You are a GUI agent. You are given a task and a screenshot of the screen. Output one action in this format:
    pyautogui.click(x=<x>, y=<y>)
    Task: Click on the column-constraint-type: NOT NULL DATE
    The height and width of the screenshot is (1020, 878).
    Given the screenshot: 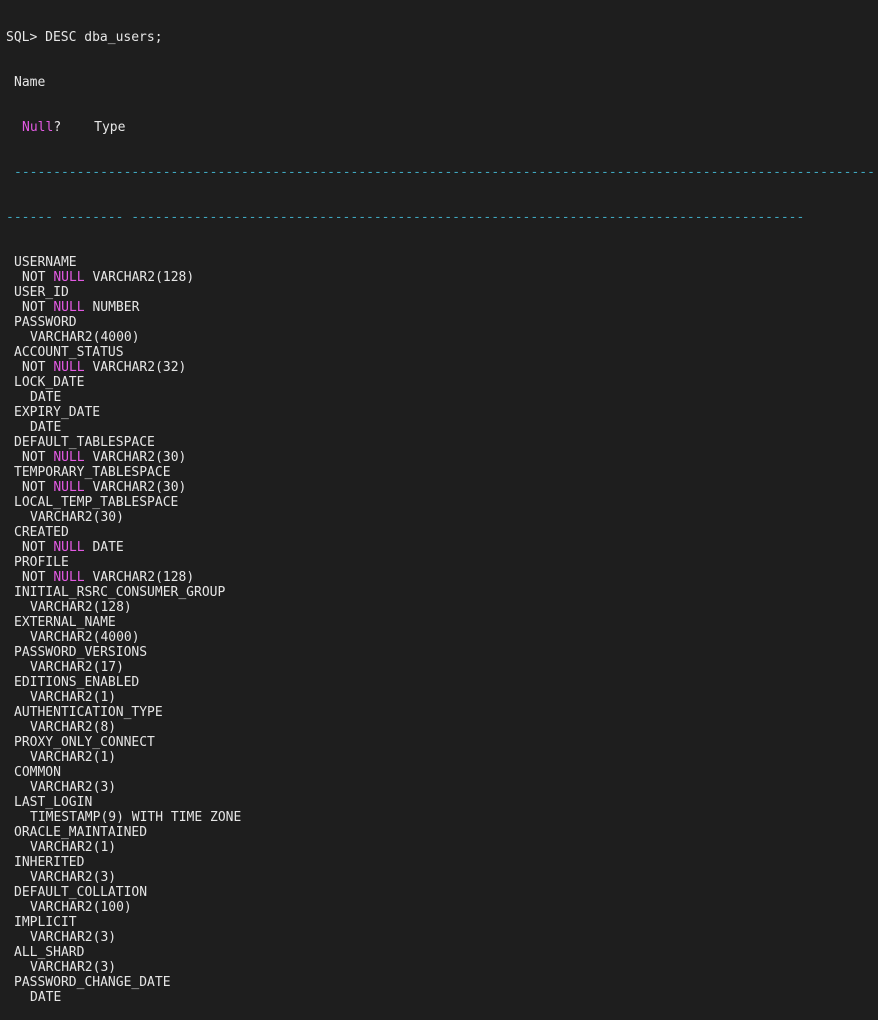 What is the action you would take?
    pyautogui.click(x=442, y=547)
    